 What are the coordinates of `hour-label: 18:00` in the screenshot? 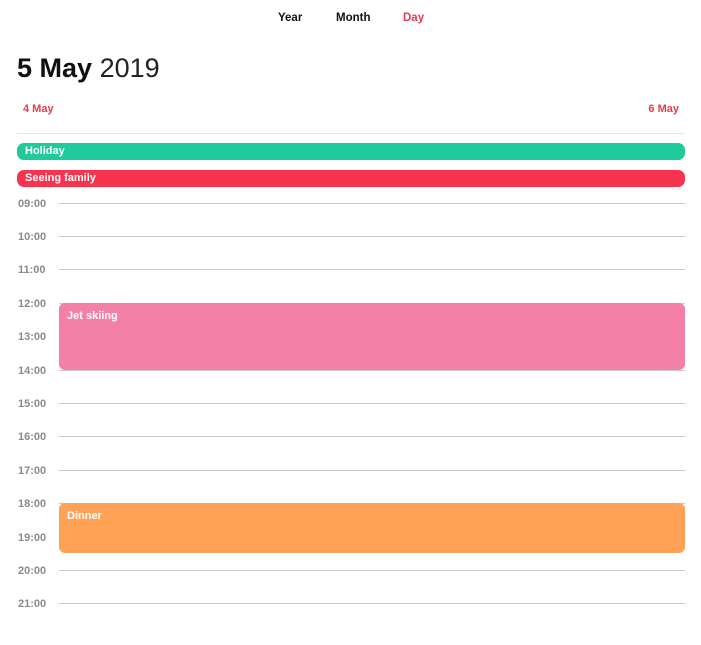 It's located at (32, 504).